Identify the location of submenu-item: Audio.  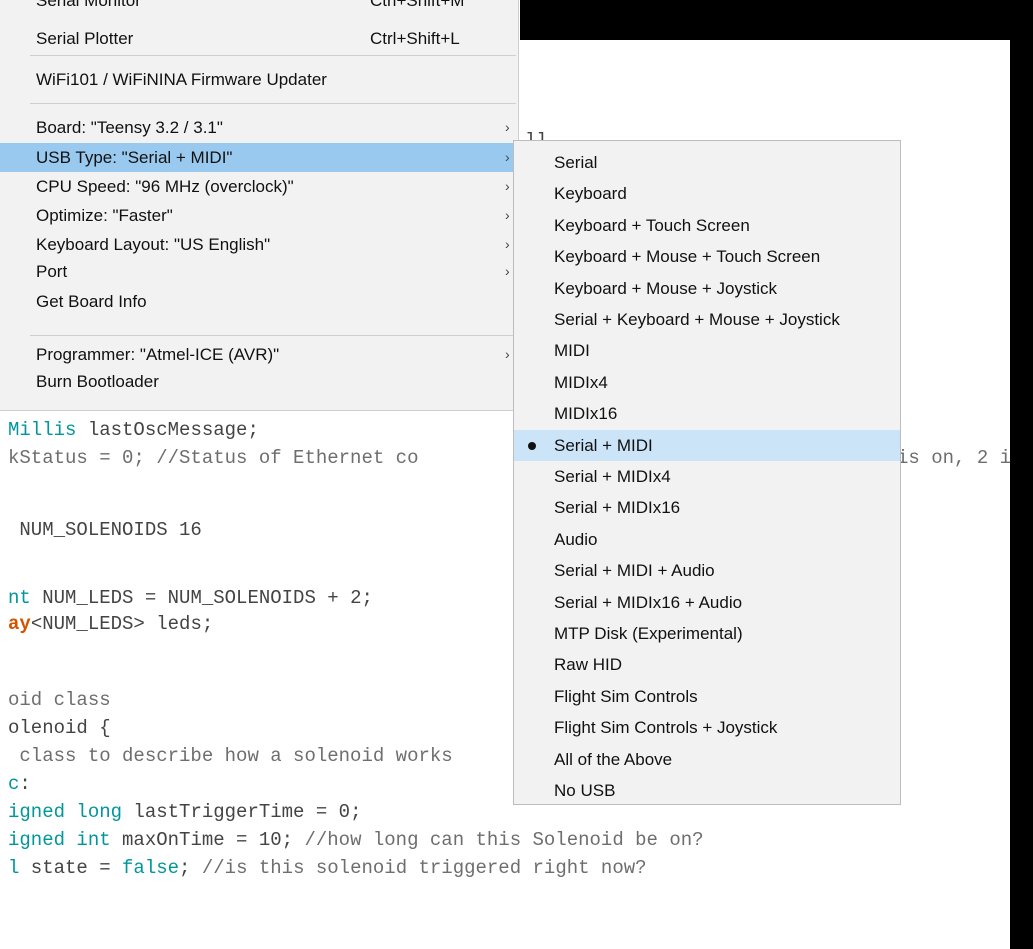
(707, 539).